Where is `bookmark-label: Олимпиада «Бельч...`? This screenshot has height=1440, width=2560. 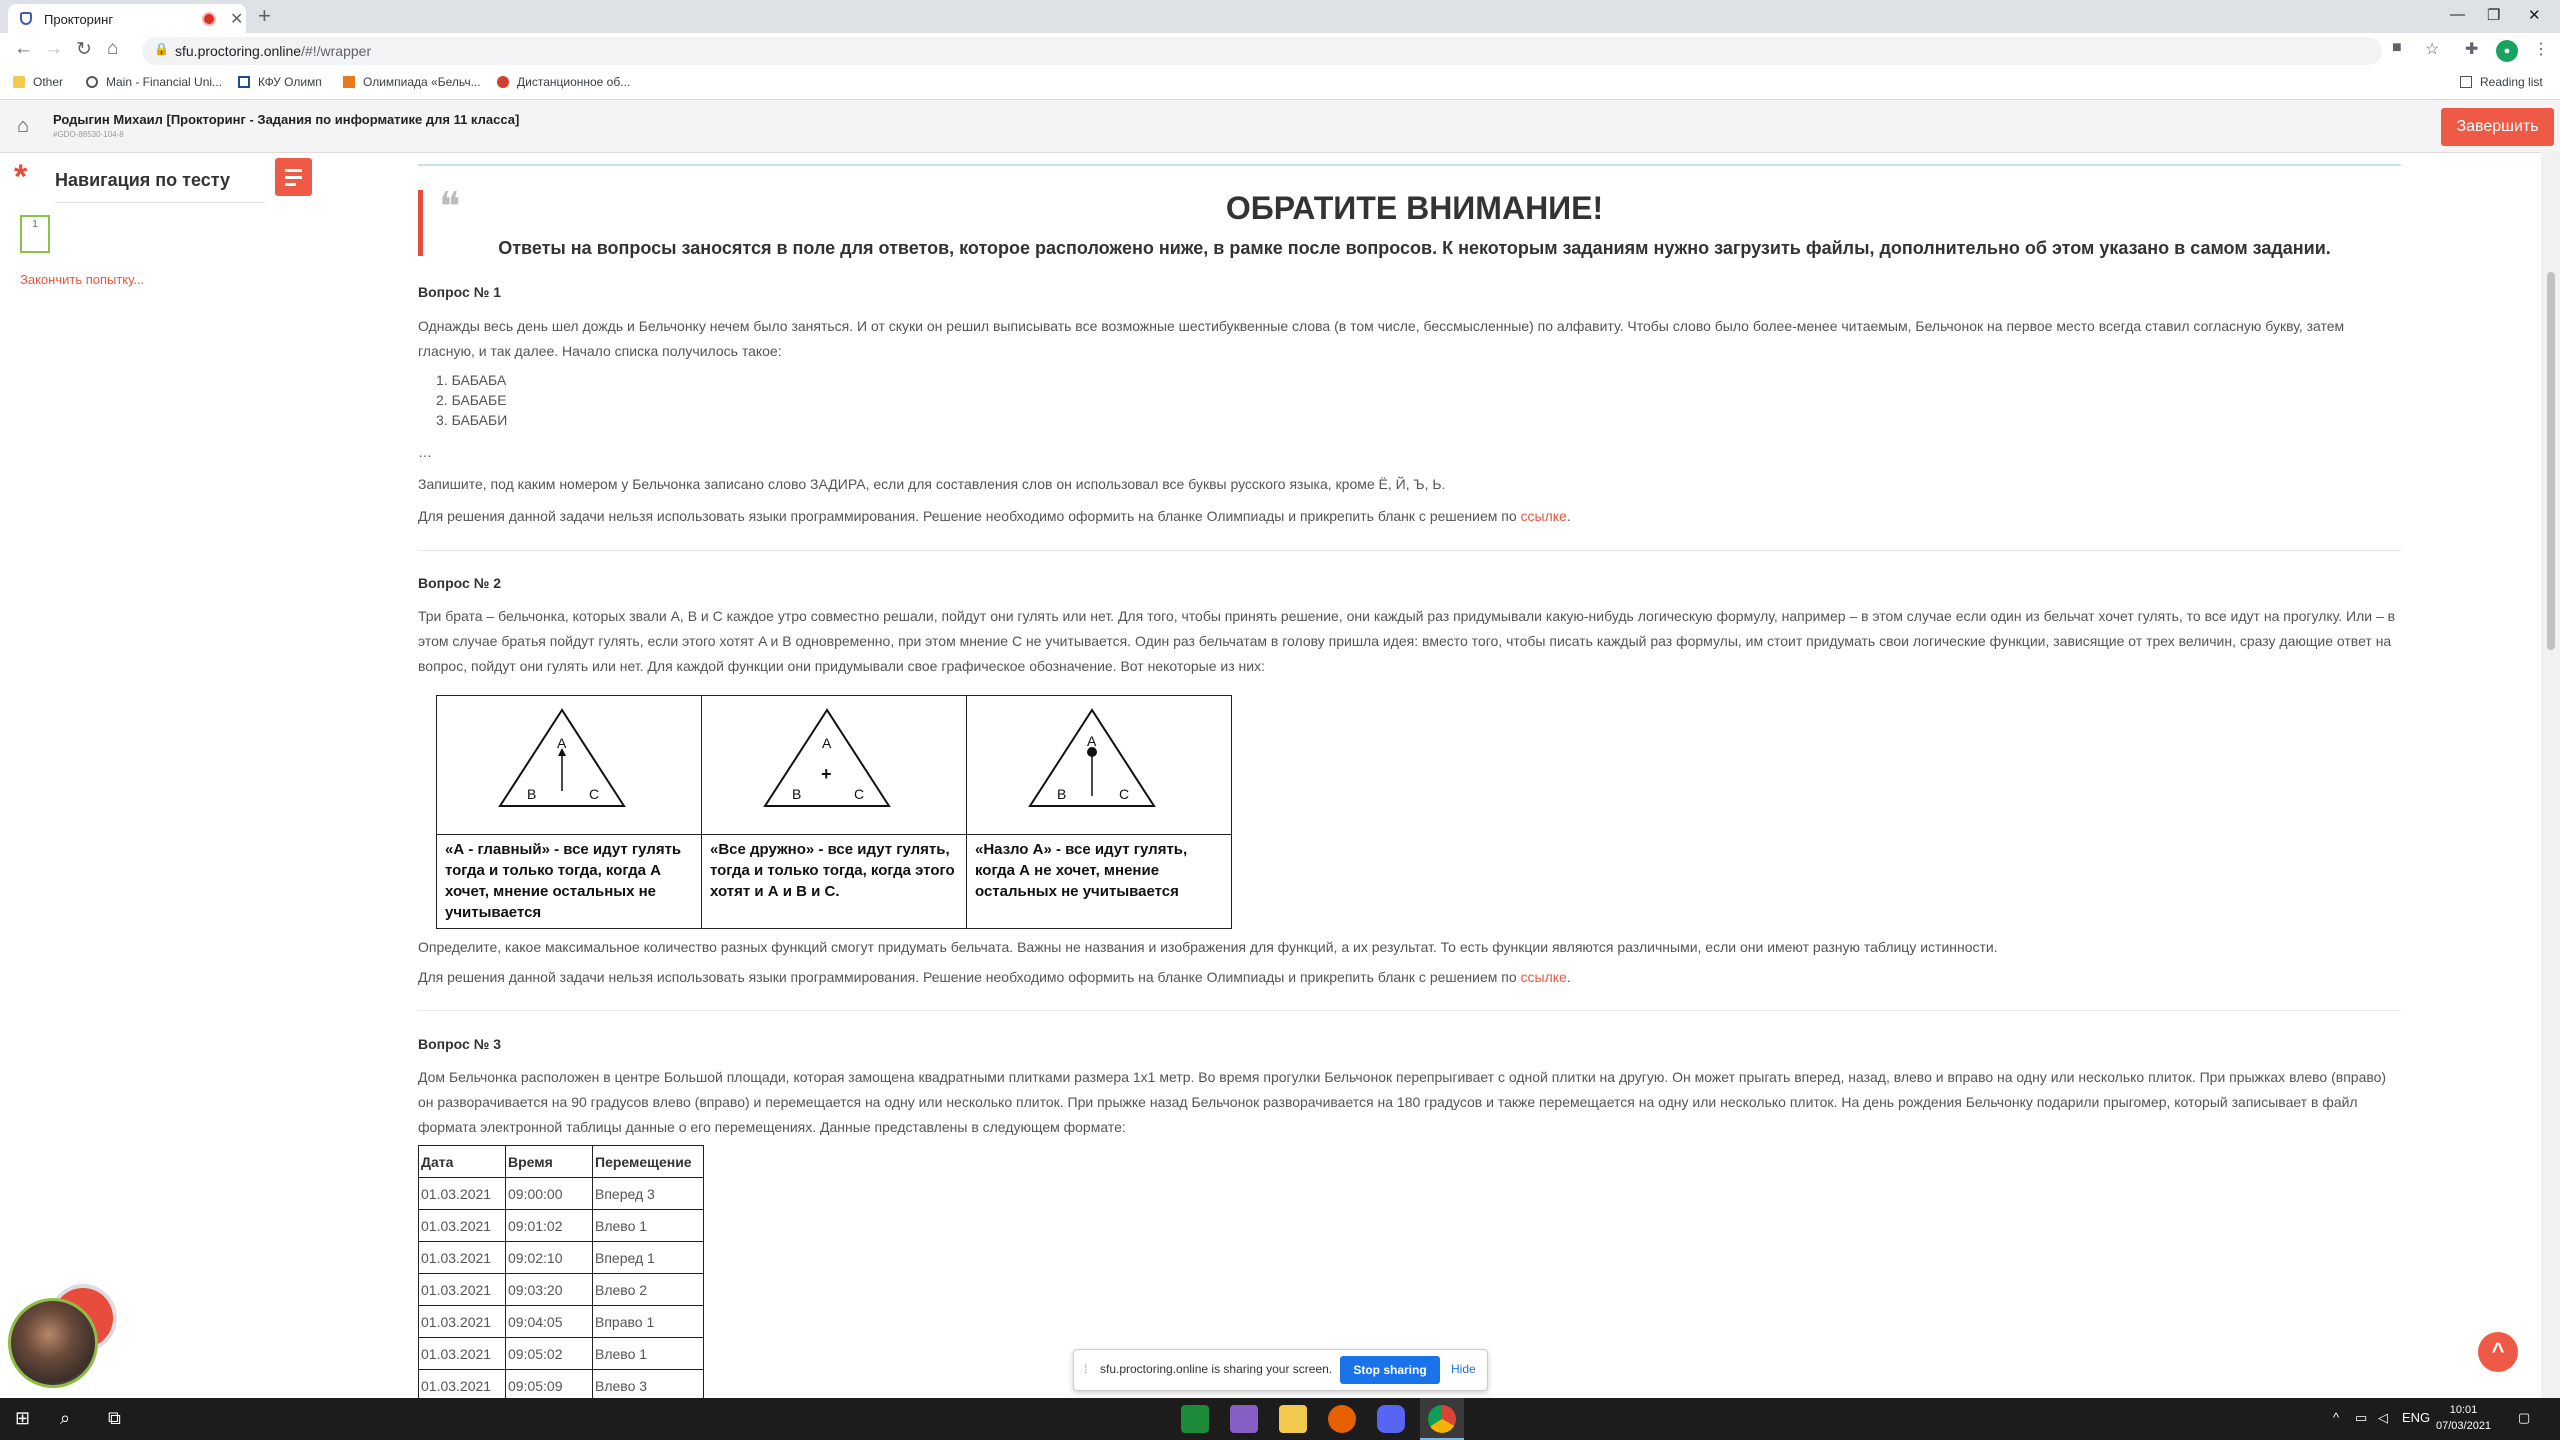
bookmark-label: Олимпиада «Бельч... is located at coordinates (422, 82).